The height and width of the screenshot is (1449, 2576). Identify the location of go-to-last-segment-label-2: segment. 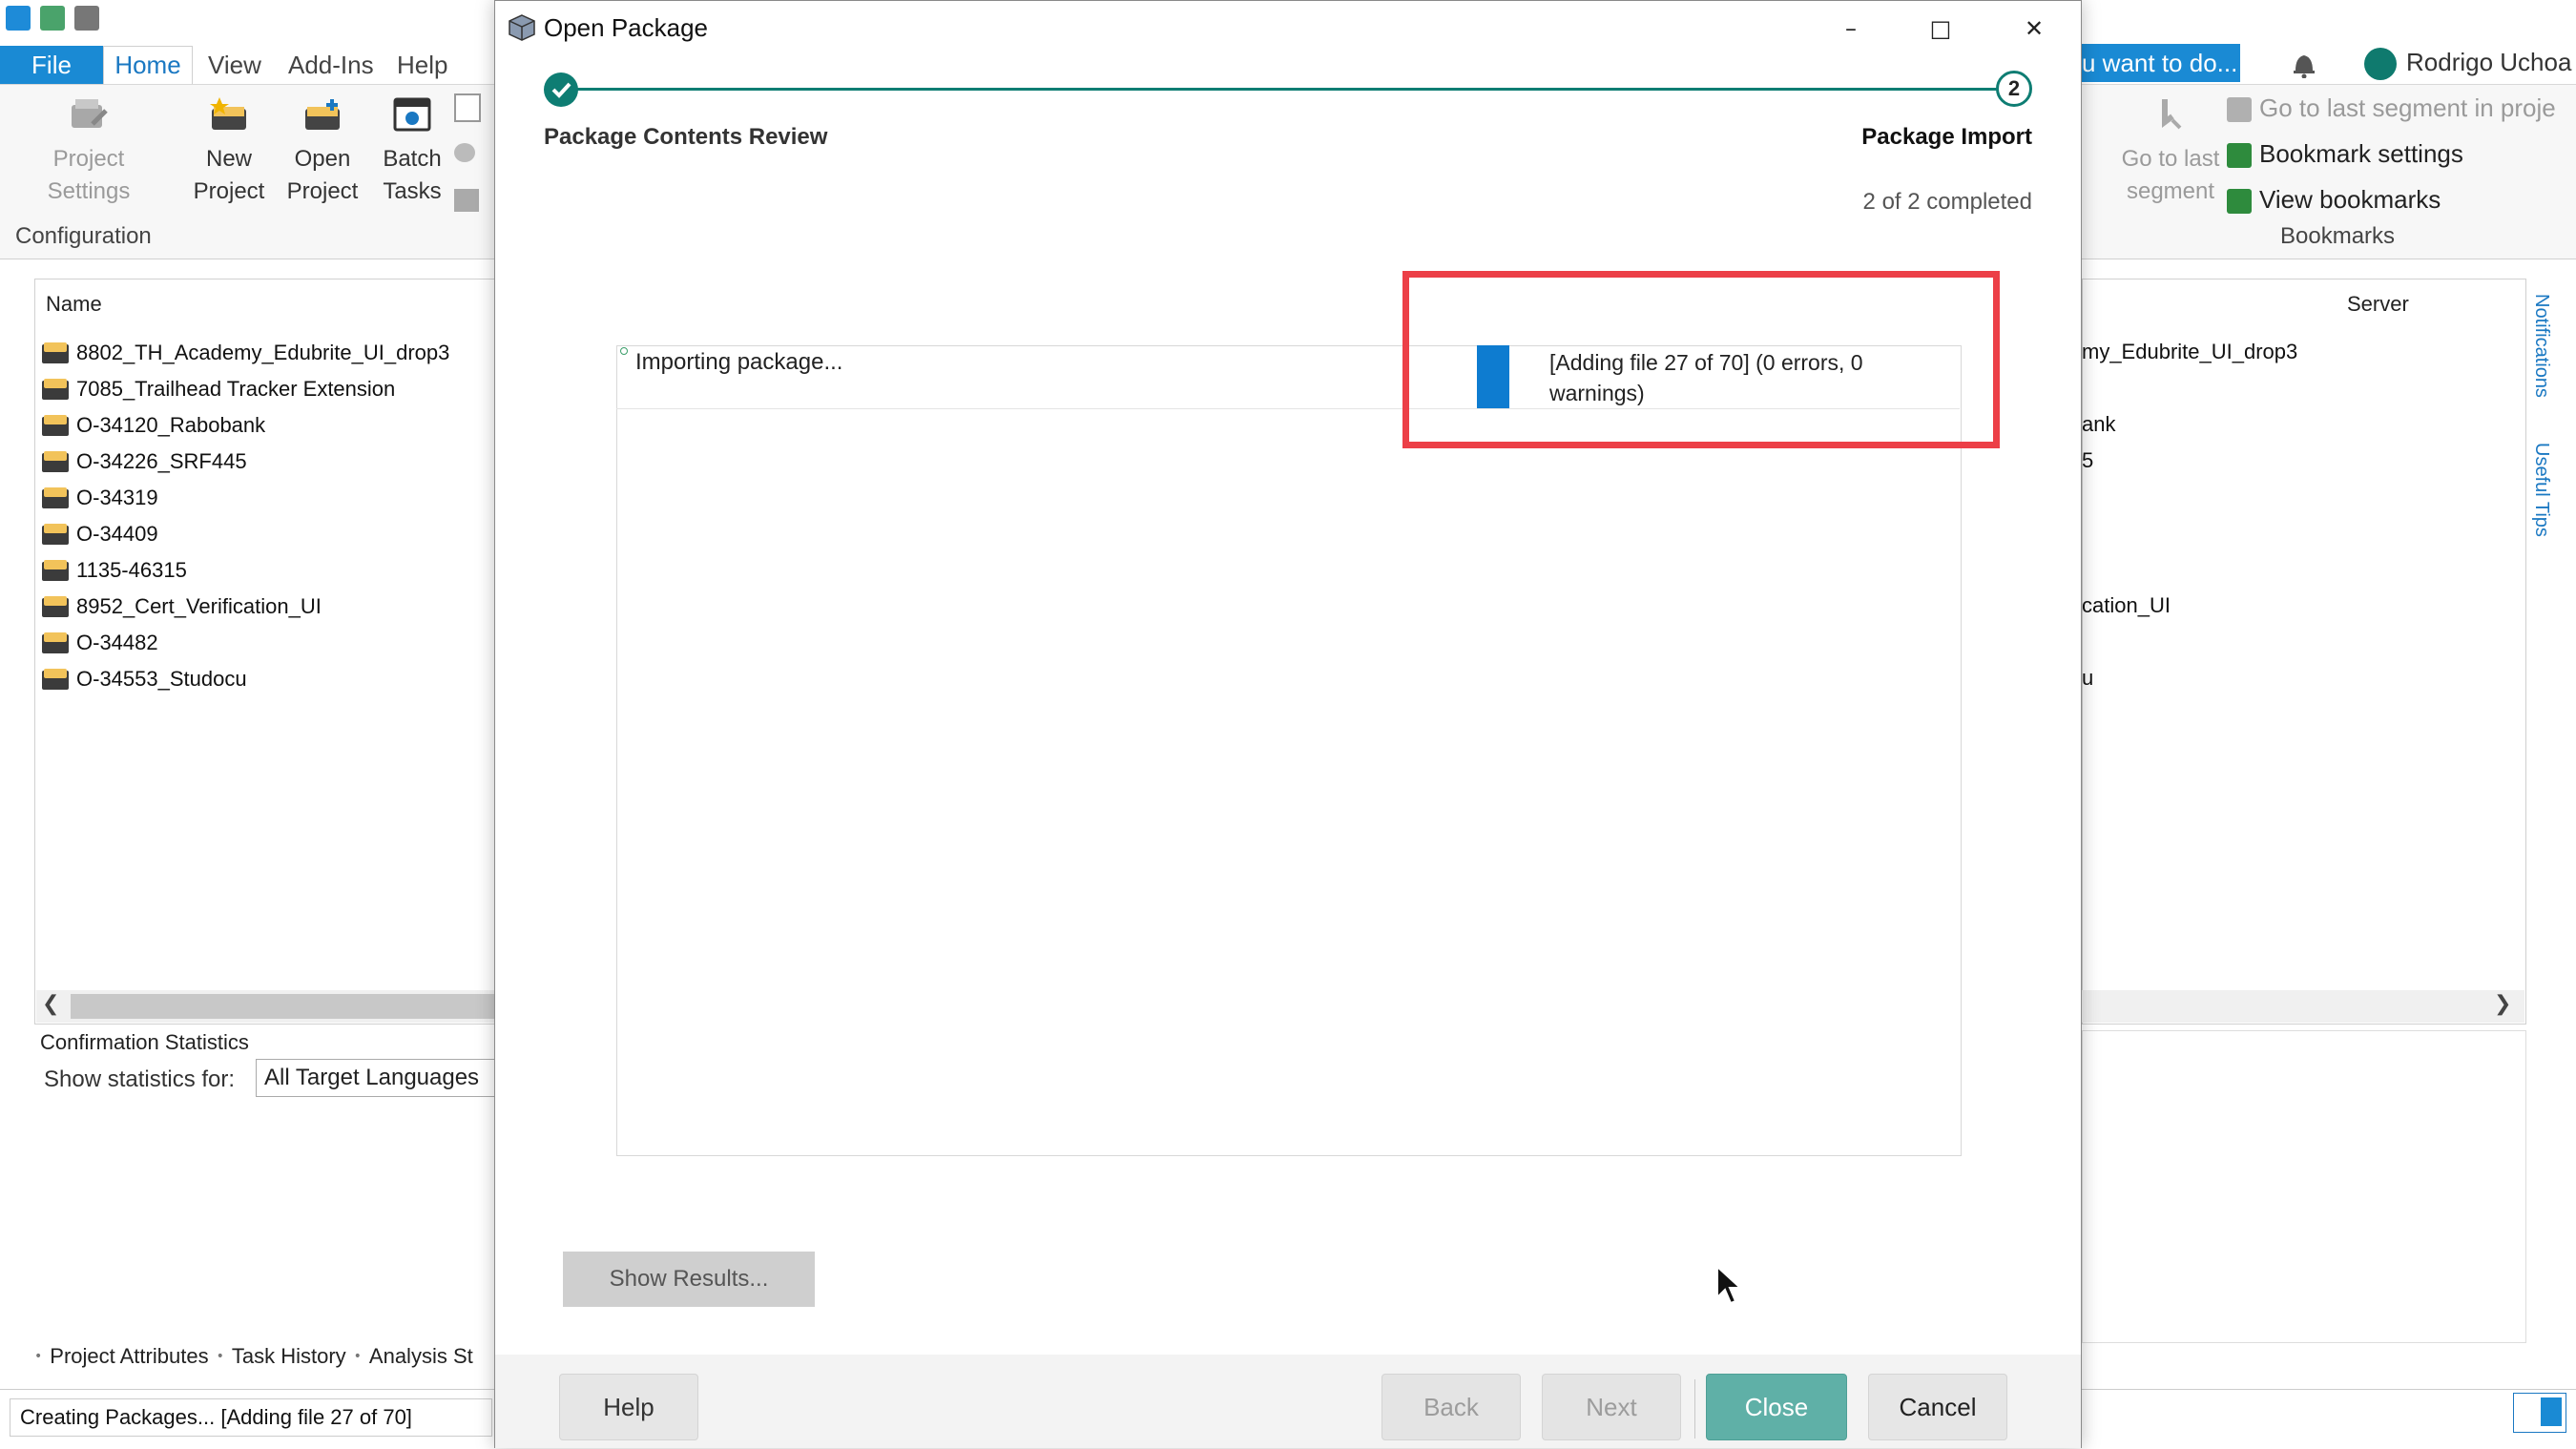
(2170, 191).